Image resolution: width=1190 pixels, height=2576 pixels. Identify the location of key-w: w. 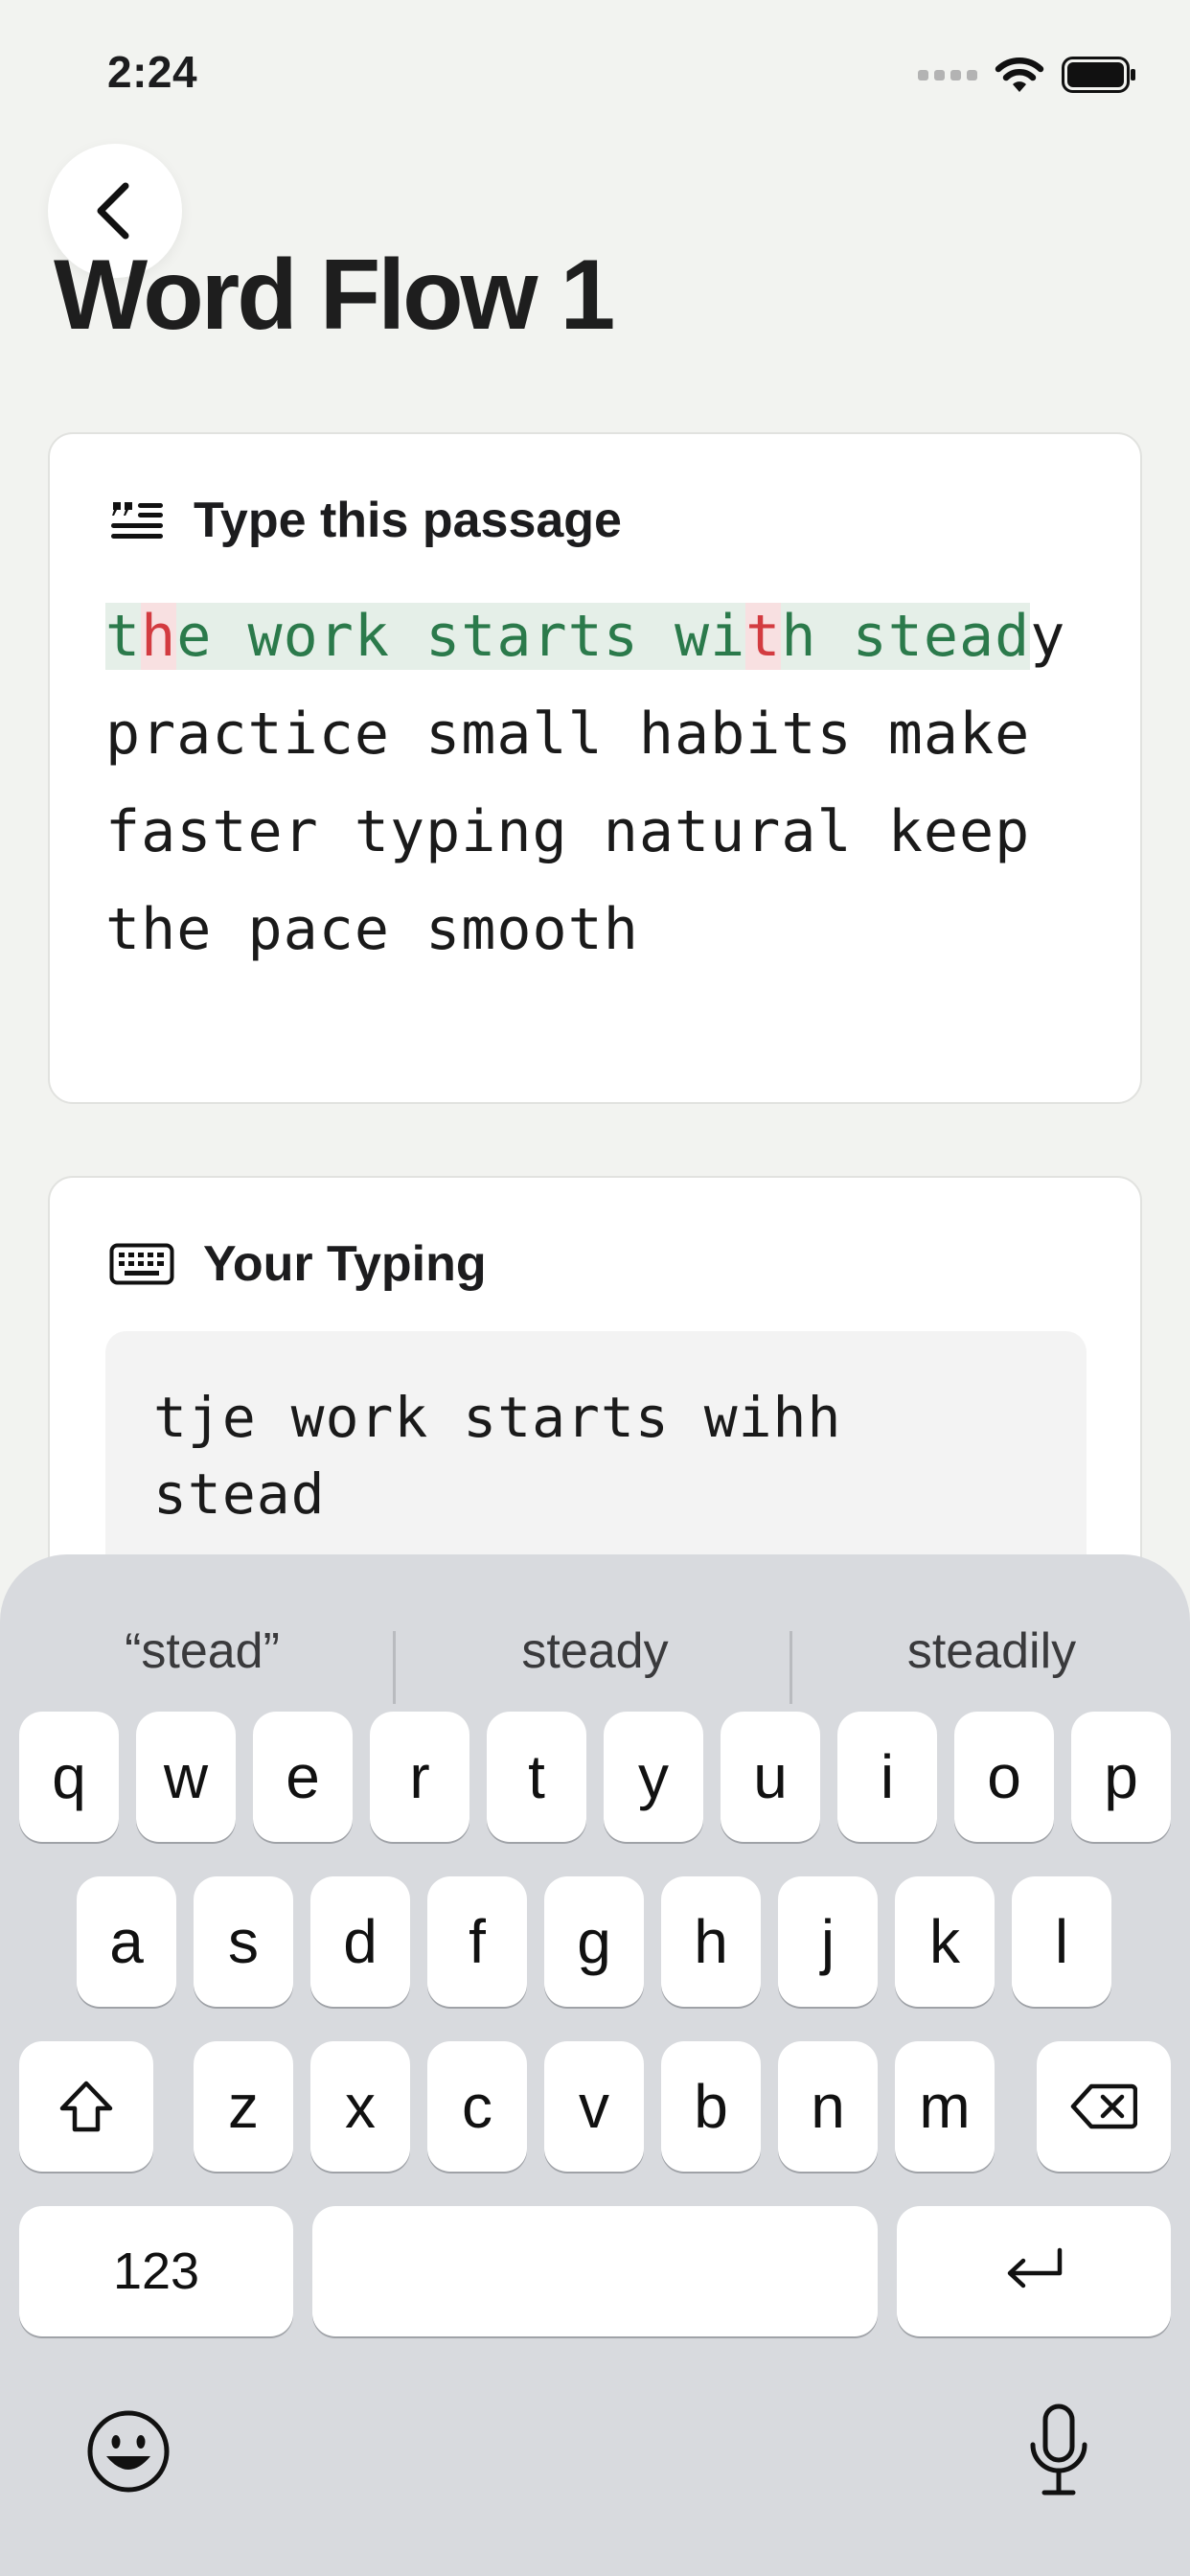
(186, 1777).